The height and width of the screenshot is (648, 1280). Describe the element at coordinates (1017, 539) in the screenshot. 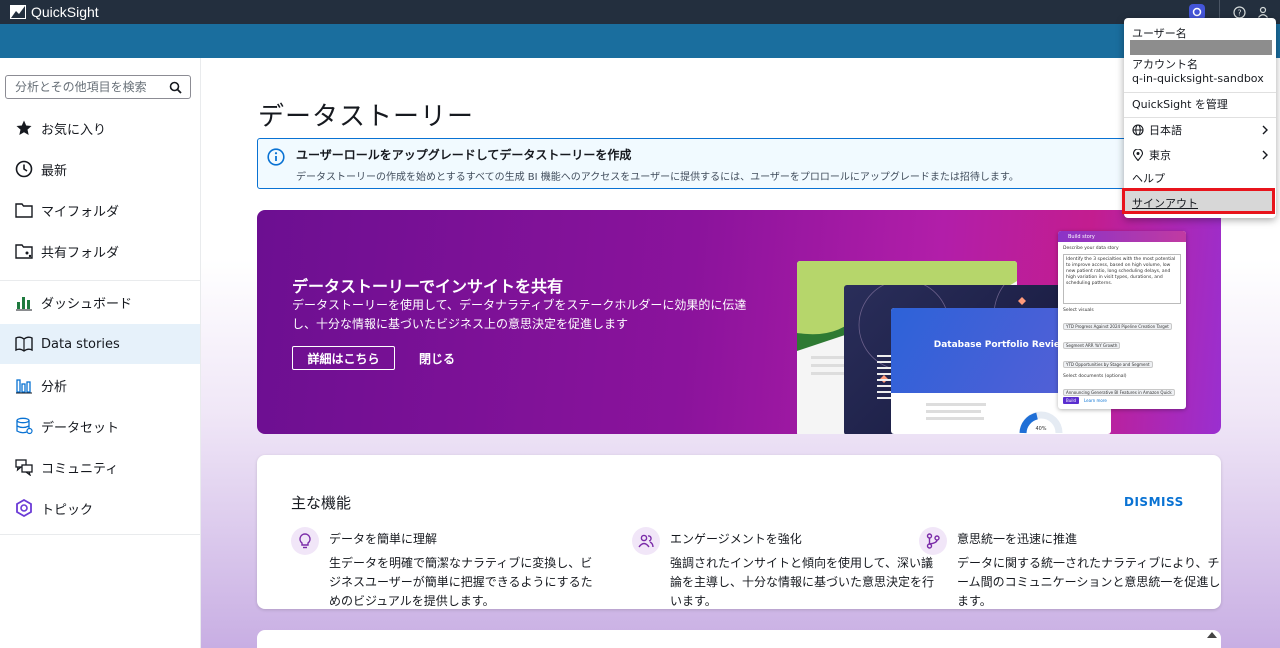

I see `feature-name: 意思統一を迅速に推進` at that location.